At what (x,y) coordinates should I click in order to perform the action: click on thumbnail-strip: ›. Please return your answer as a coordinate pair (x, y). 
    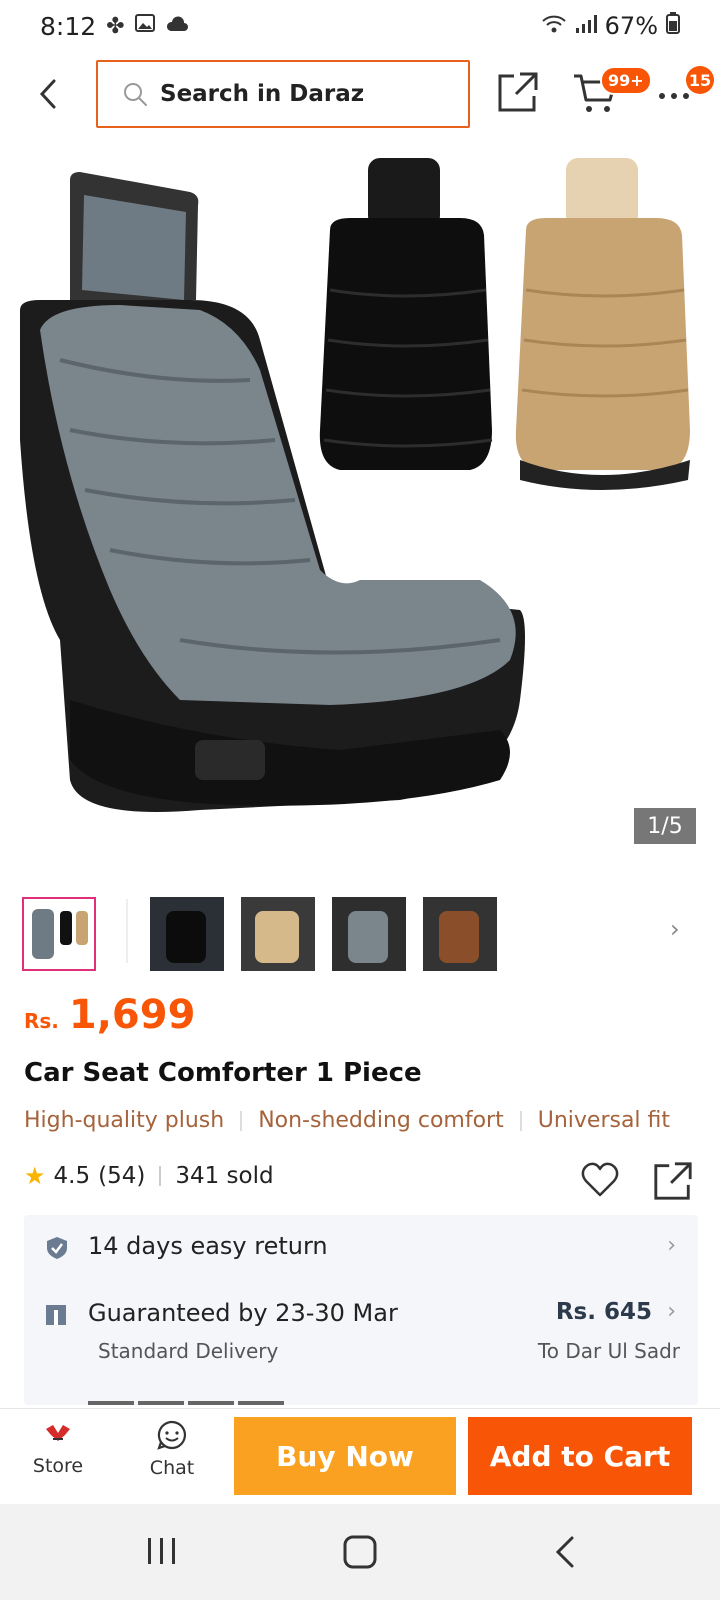
    Looking at the image, I should click on (360, 932).